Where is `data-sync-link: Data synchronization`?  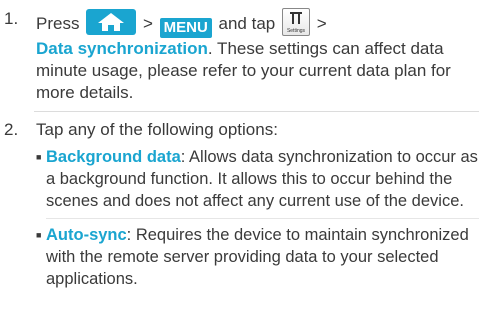 data-sync-link: Data synchronization is located at coordinates (122, 48).